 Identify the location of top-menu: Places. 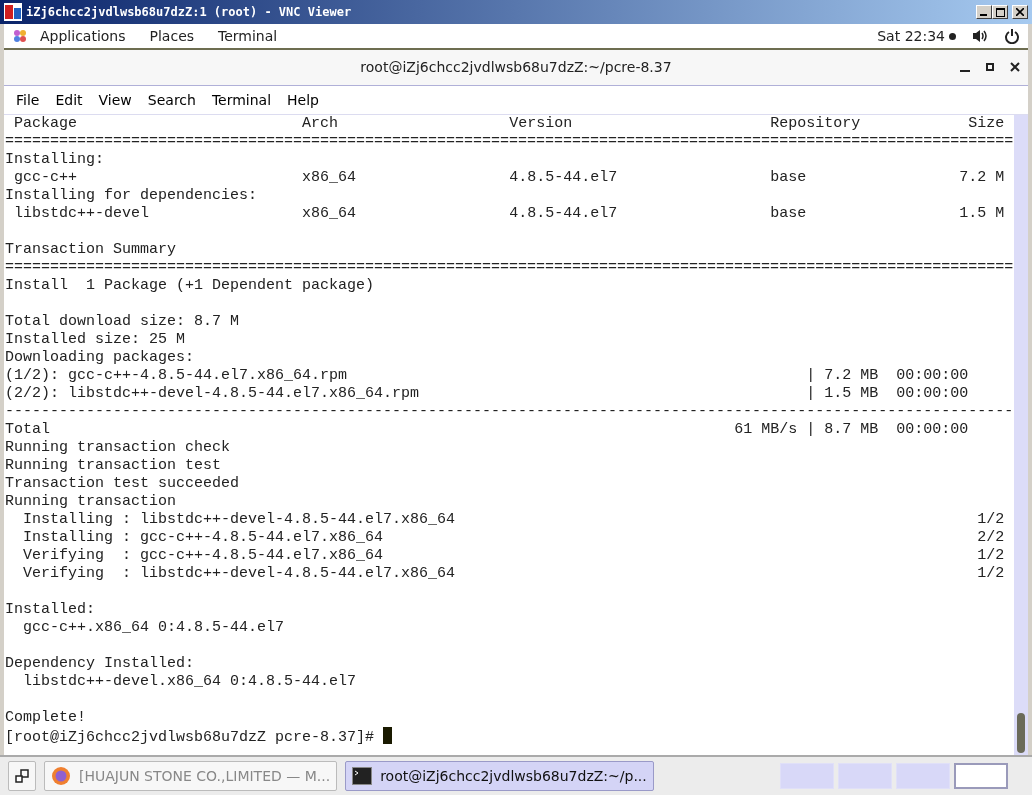
(172, 36).